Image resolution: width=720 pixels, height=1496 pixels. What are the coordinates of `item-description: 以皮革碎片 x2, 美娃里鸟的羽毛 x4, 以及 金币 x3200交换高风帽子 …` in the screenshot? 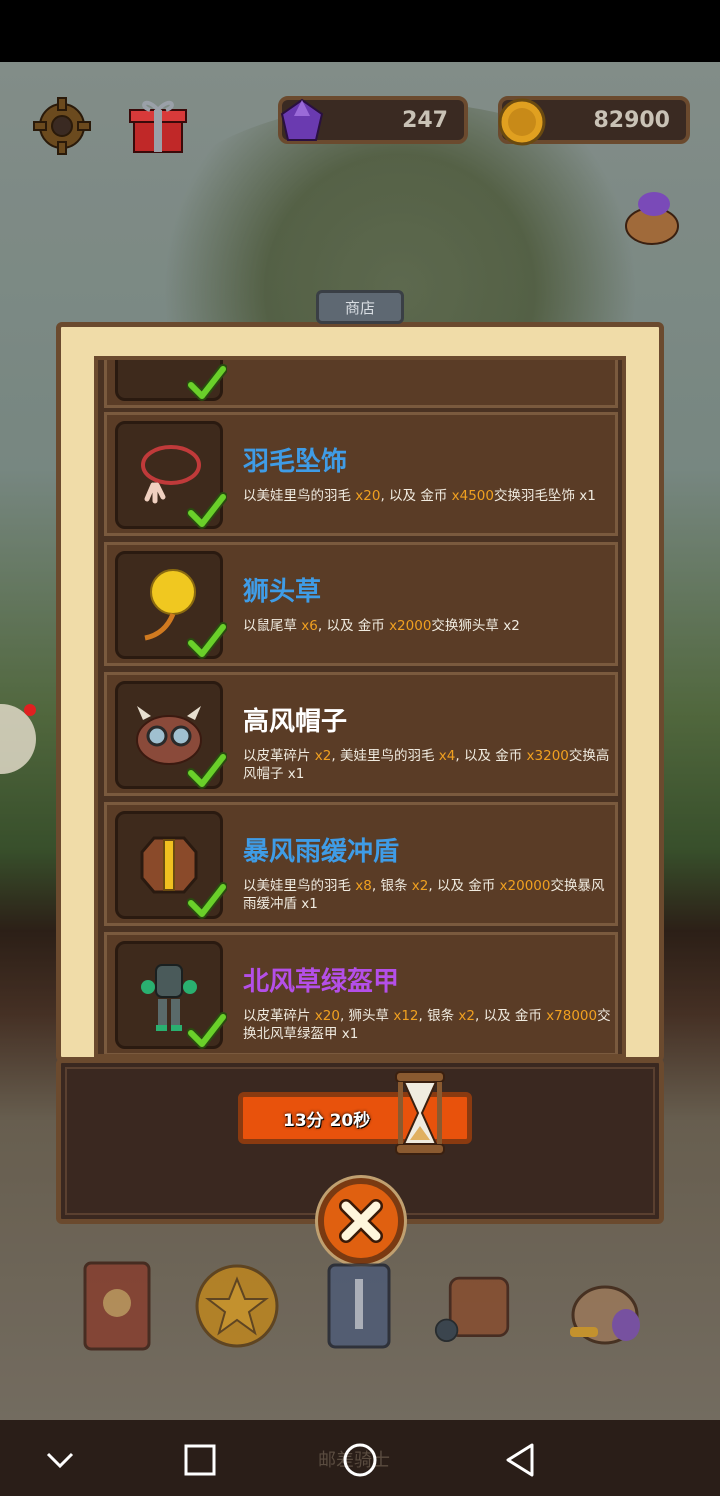 It's located at (426, 765).